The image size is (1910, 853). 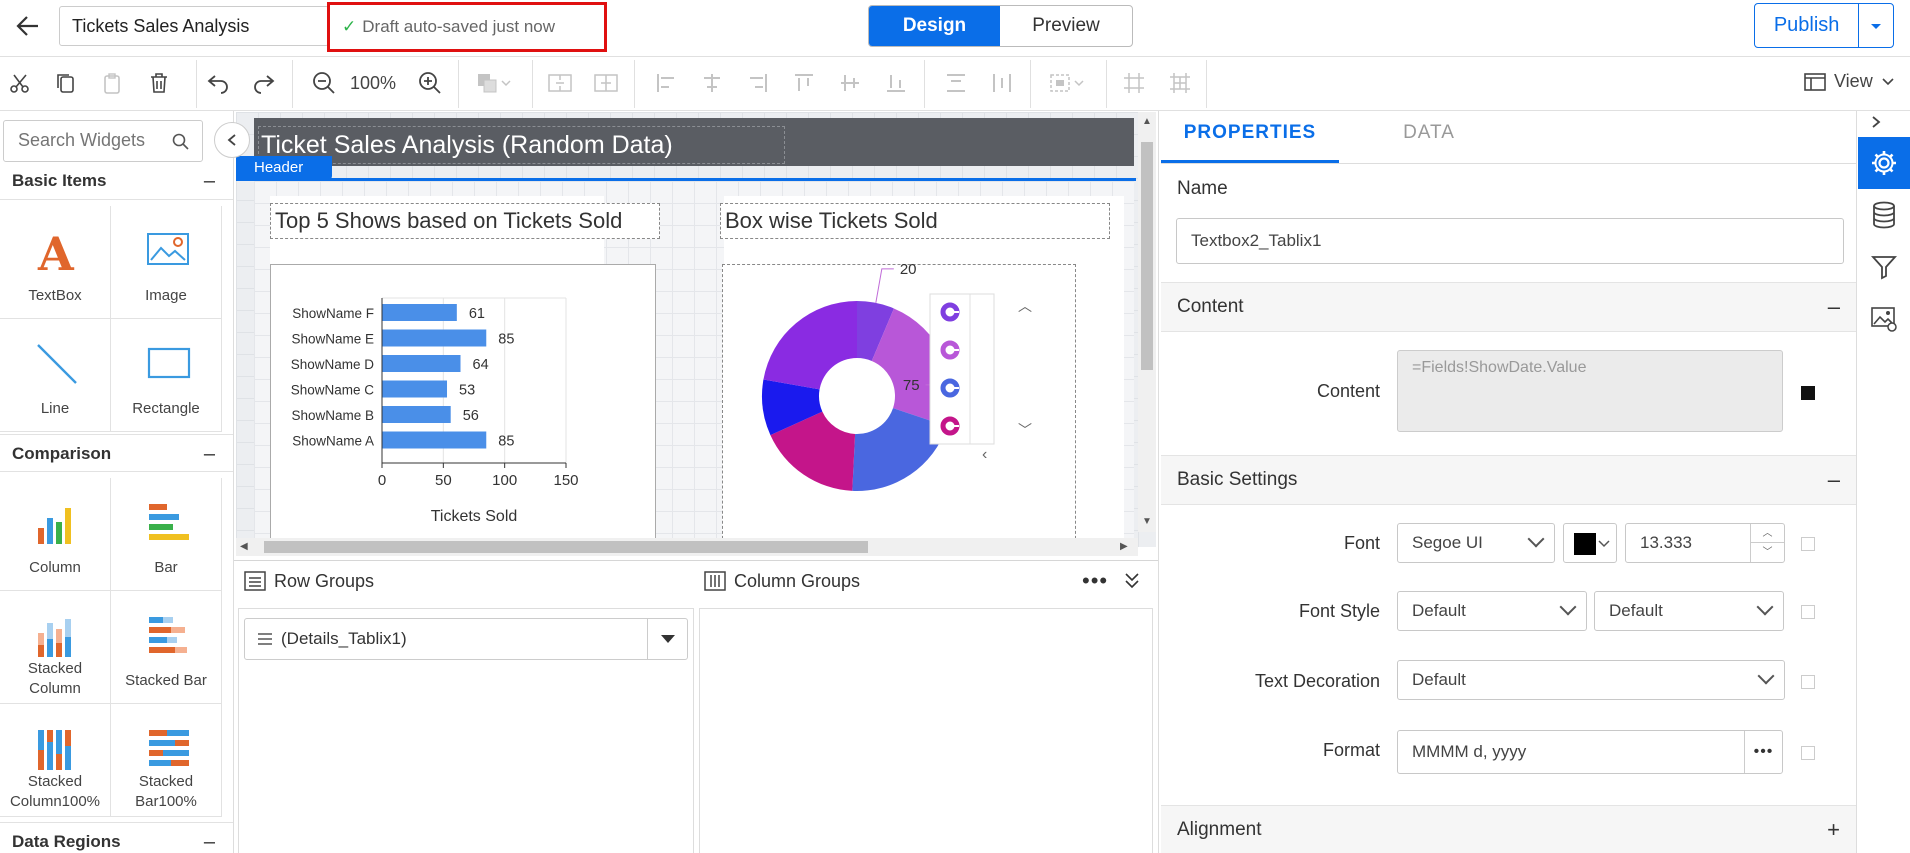 What do you see at coordinates (915, 221) in the screenshot?
I see `donut-chart-title: Box wise Tickets Sold` at bounding box center [915, 221].